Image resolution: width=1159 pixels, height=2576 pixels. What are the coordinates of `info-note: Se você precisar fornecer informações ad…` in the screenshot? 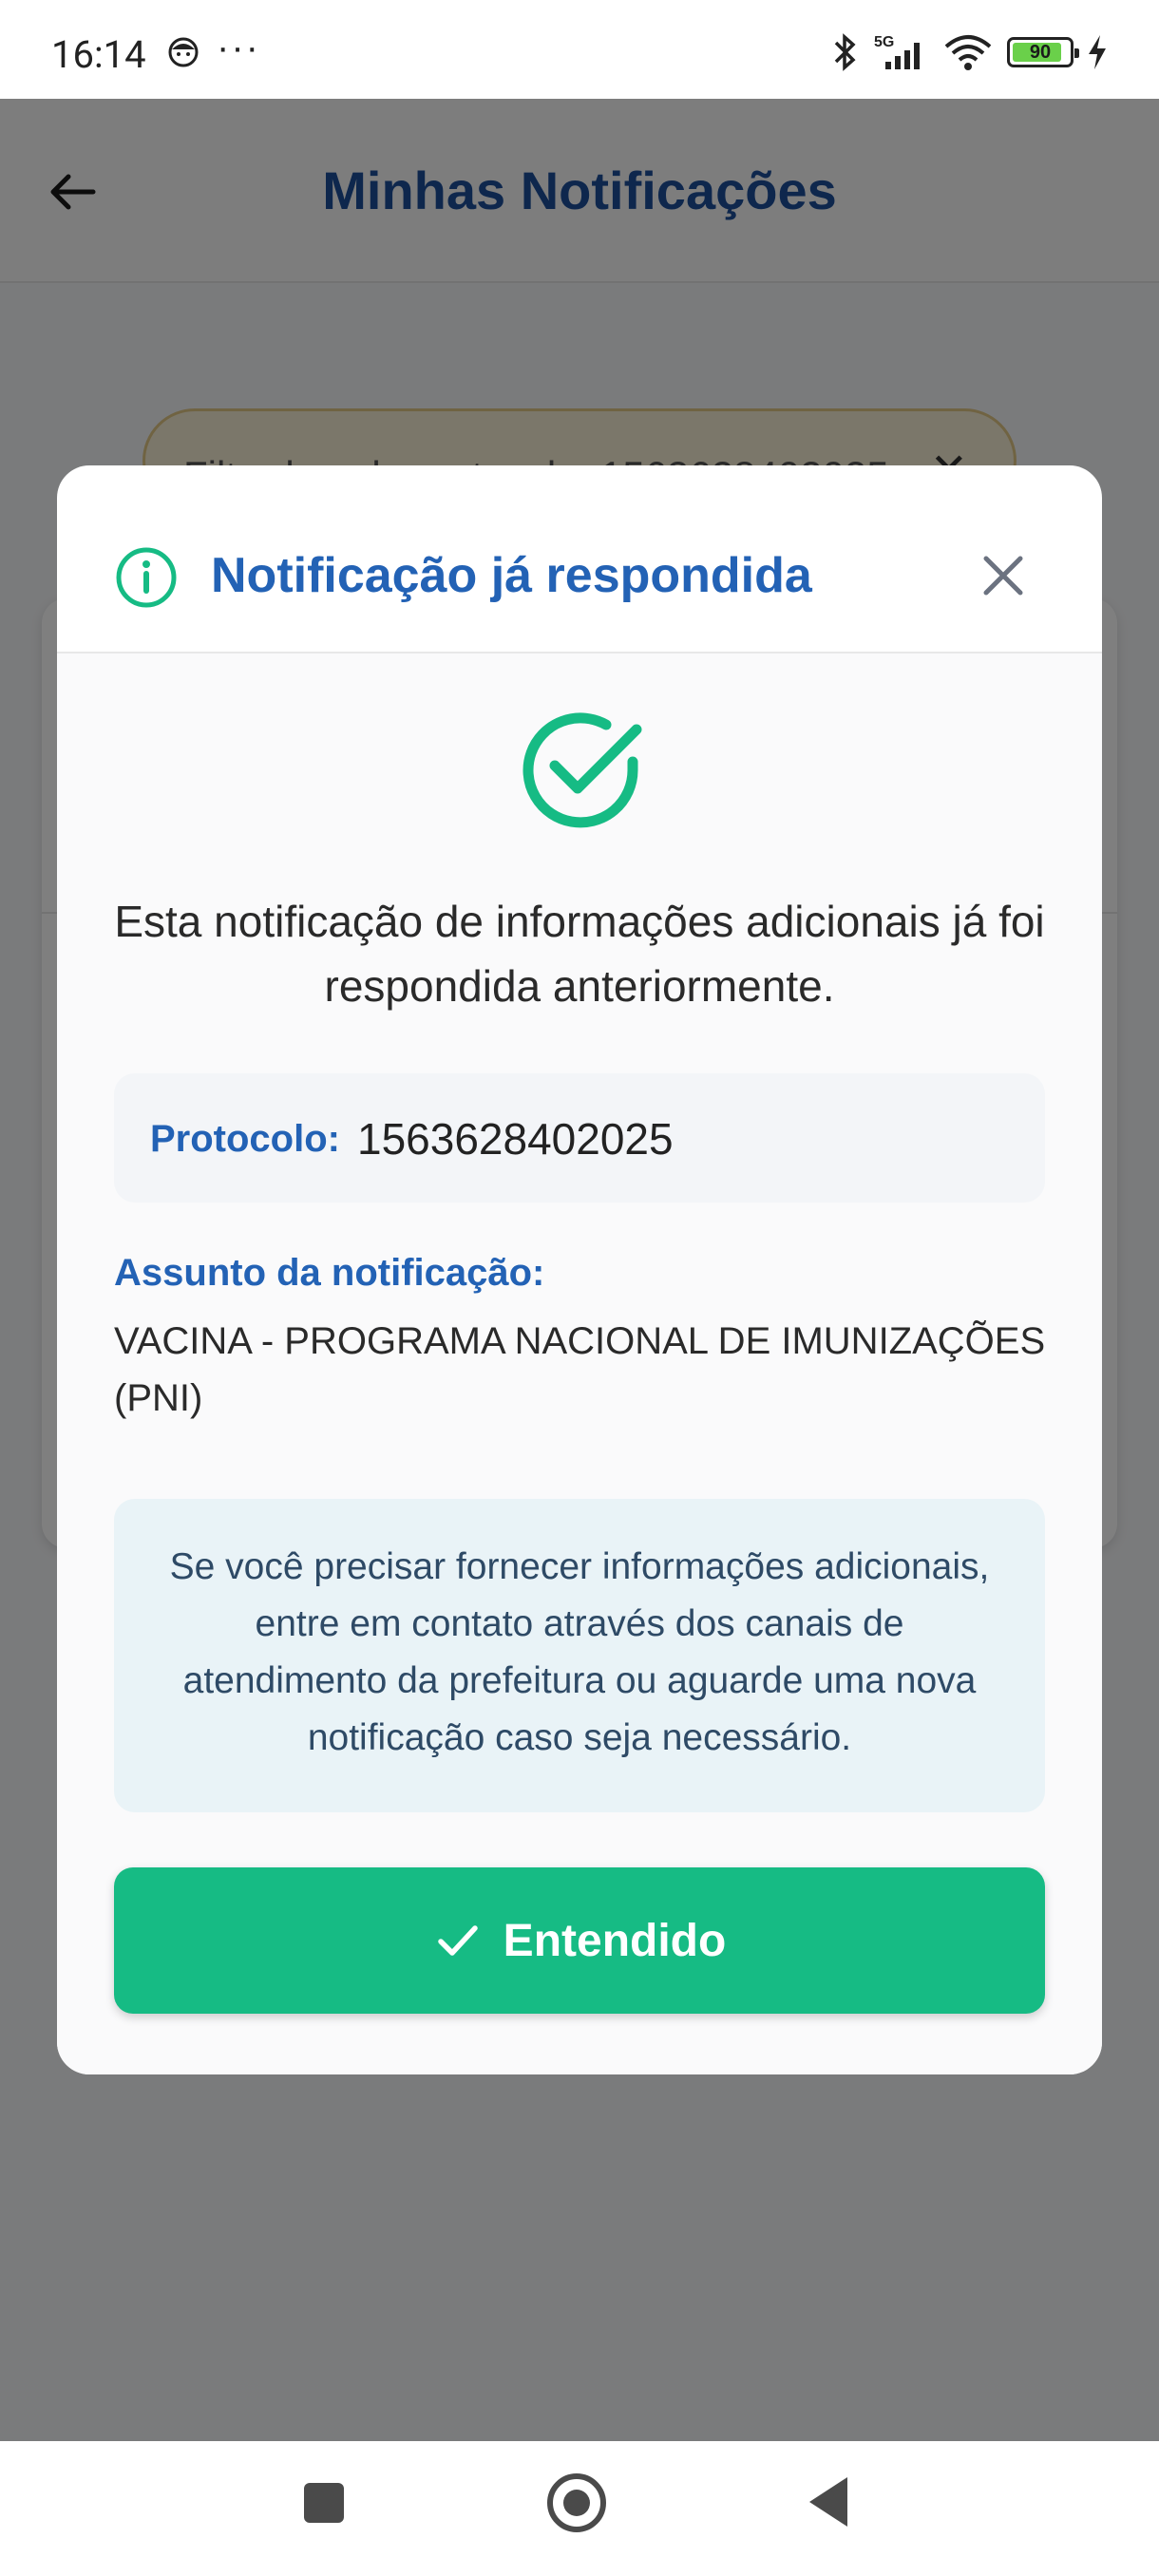 It's located at (579, 1655).